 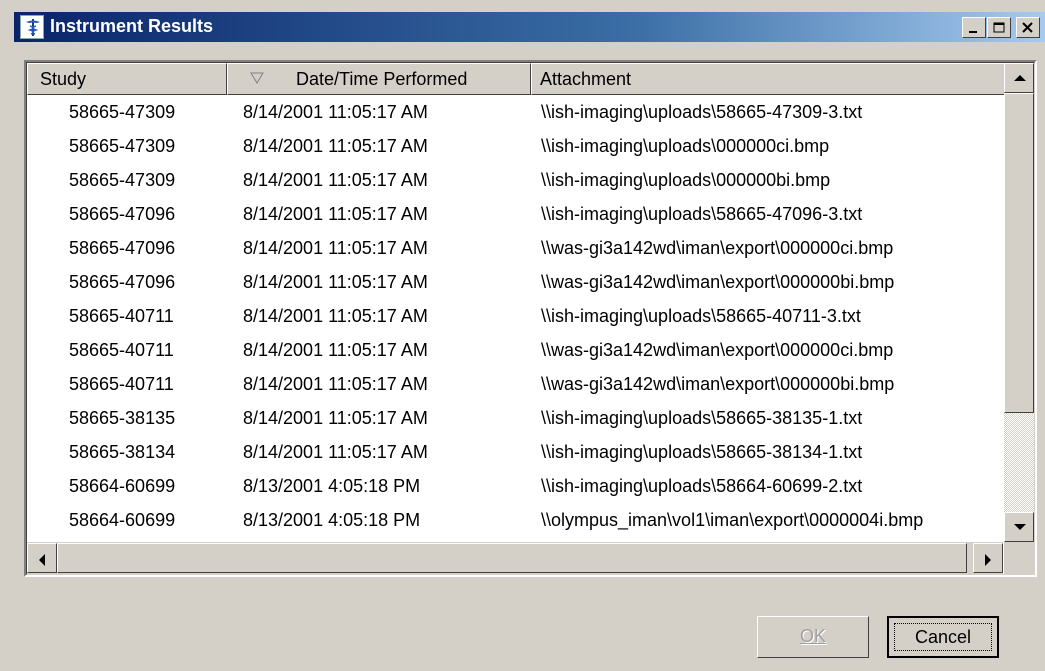 I want to click on column-header-study-label: Study, so click(x=63, y=79).